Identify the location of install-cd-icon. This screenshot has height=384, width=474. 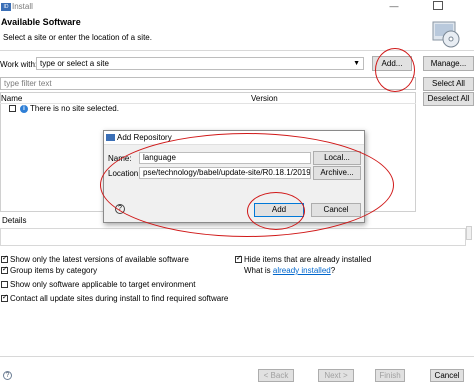
(446, 34).